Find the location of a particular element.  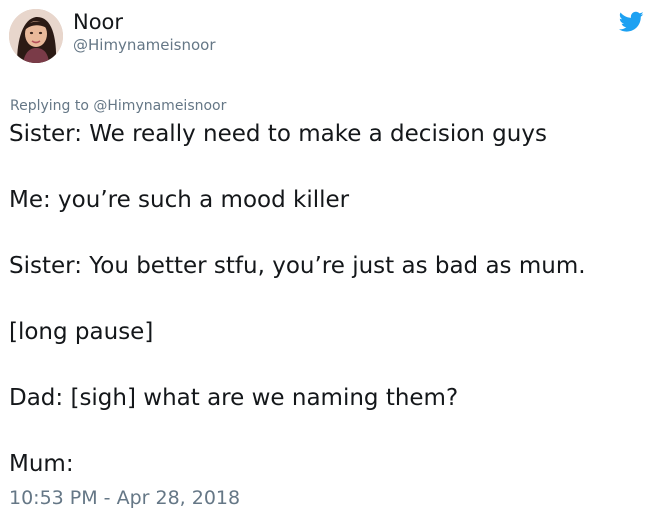

tweet-line: Me: you’re such a mood killer is located at coordinates (179, 200).